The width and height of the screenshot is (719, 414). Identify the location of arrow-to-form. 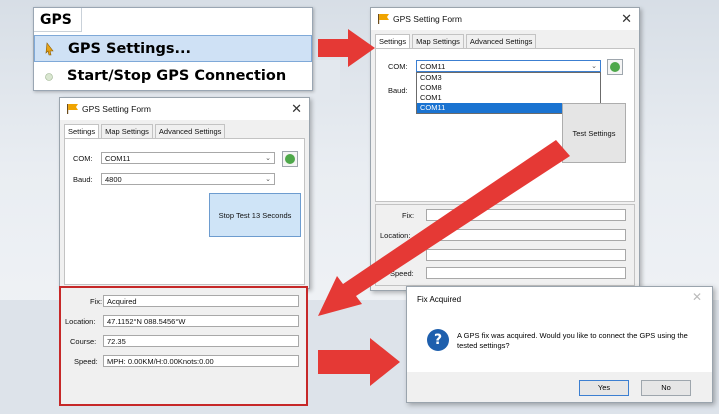
(346, 48).